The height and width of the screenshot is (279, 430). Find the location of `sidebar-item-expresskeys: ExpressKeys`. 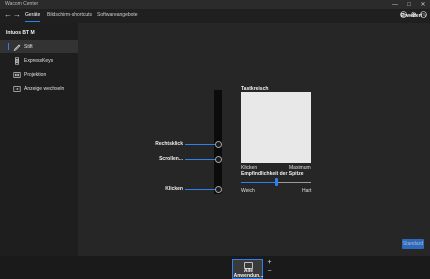

sidebar-item-expresskeys: ExpressKeys is located at coordinates (39, 60).